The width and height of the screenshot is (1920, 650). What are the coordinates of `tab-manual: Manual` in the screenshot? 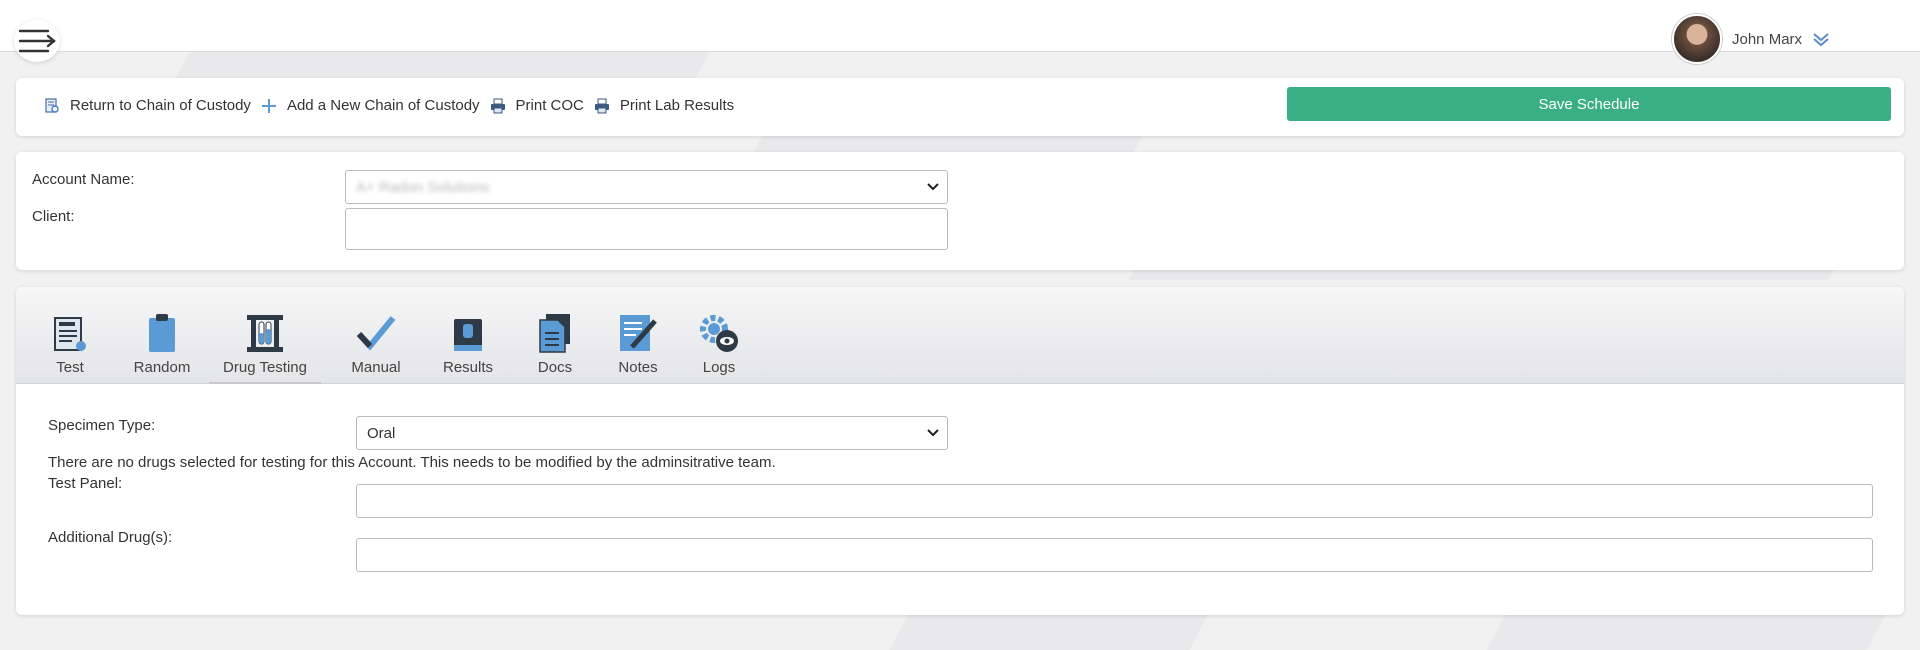 It's located at (376, 346).